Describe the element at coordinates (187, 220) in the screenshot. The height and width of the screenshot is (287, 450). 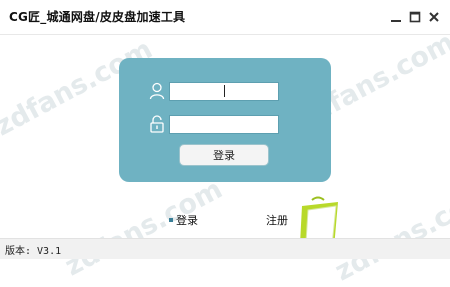
I see `login-link-label: 登录` at that location.